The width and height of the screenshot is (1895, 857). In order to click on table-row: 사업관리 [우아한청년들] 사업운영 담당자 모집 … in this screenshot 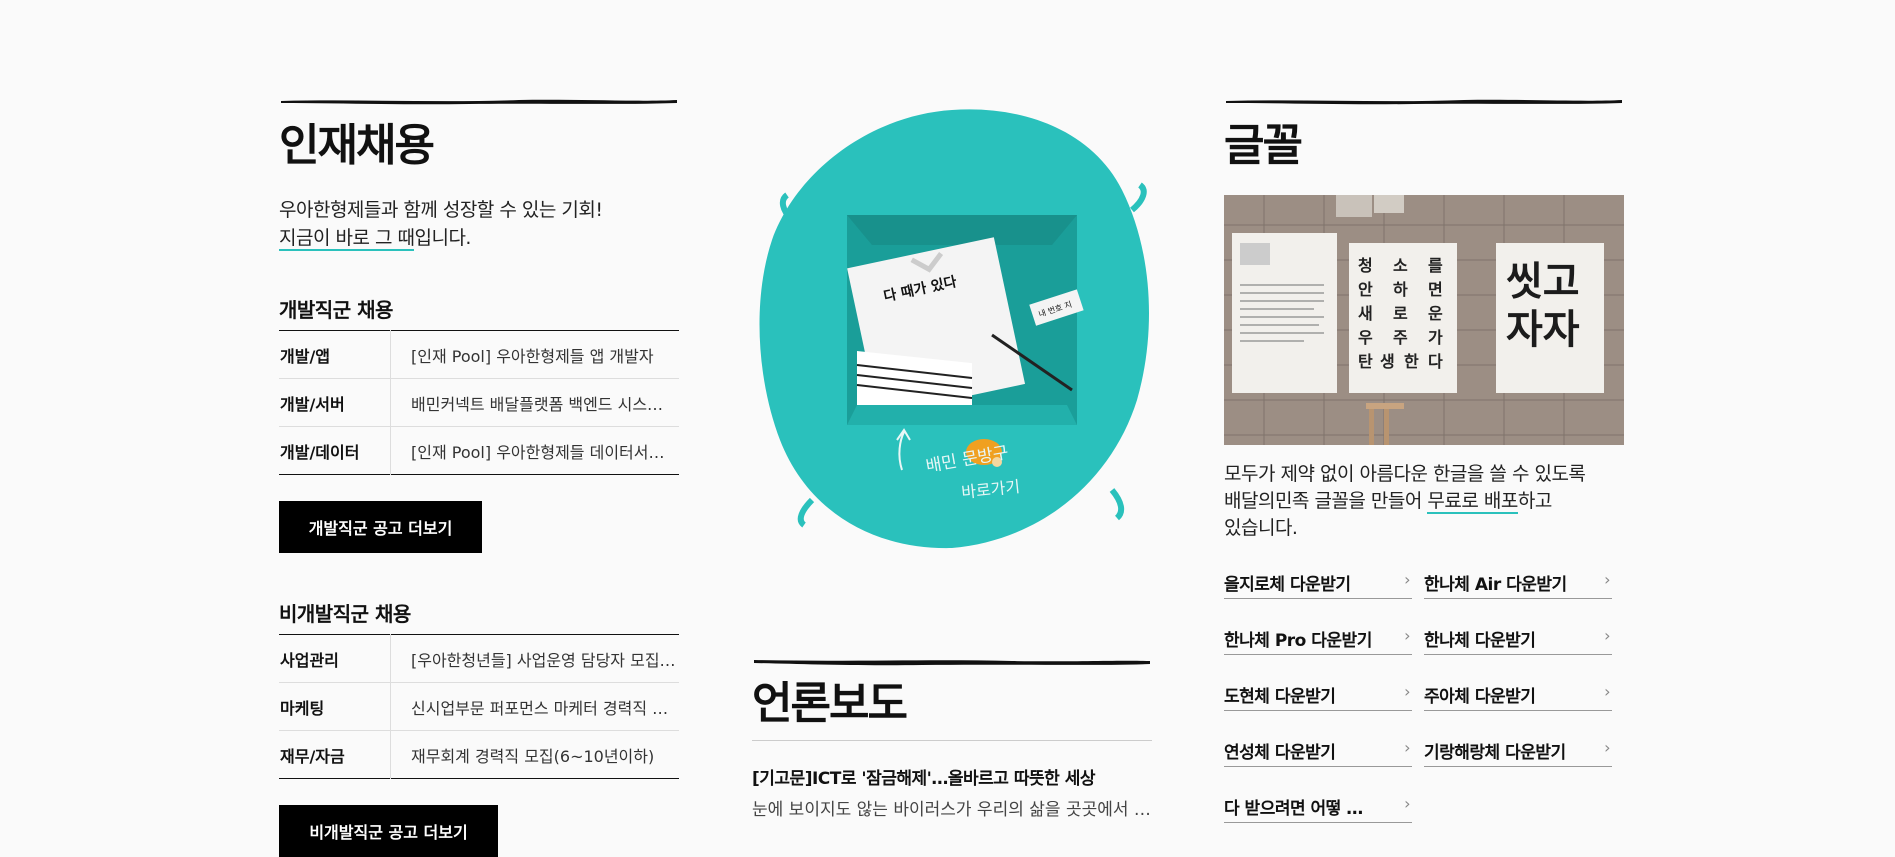, I will do `click(479, 658)`.